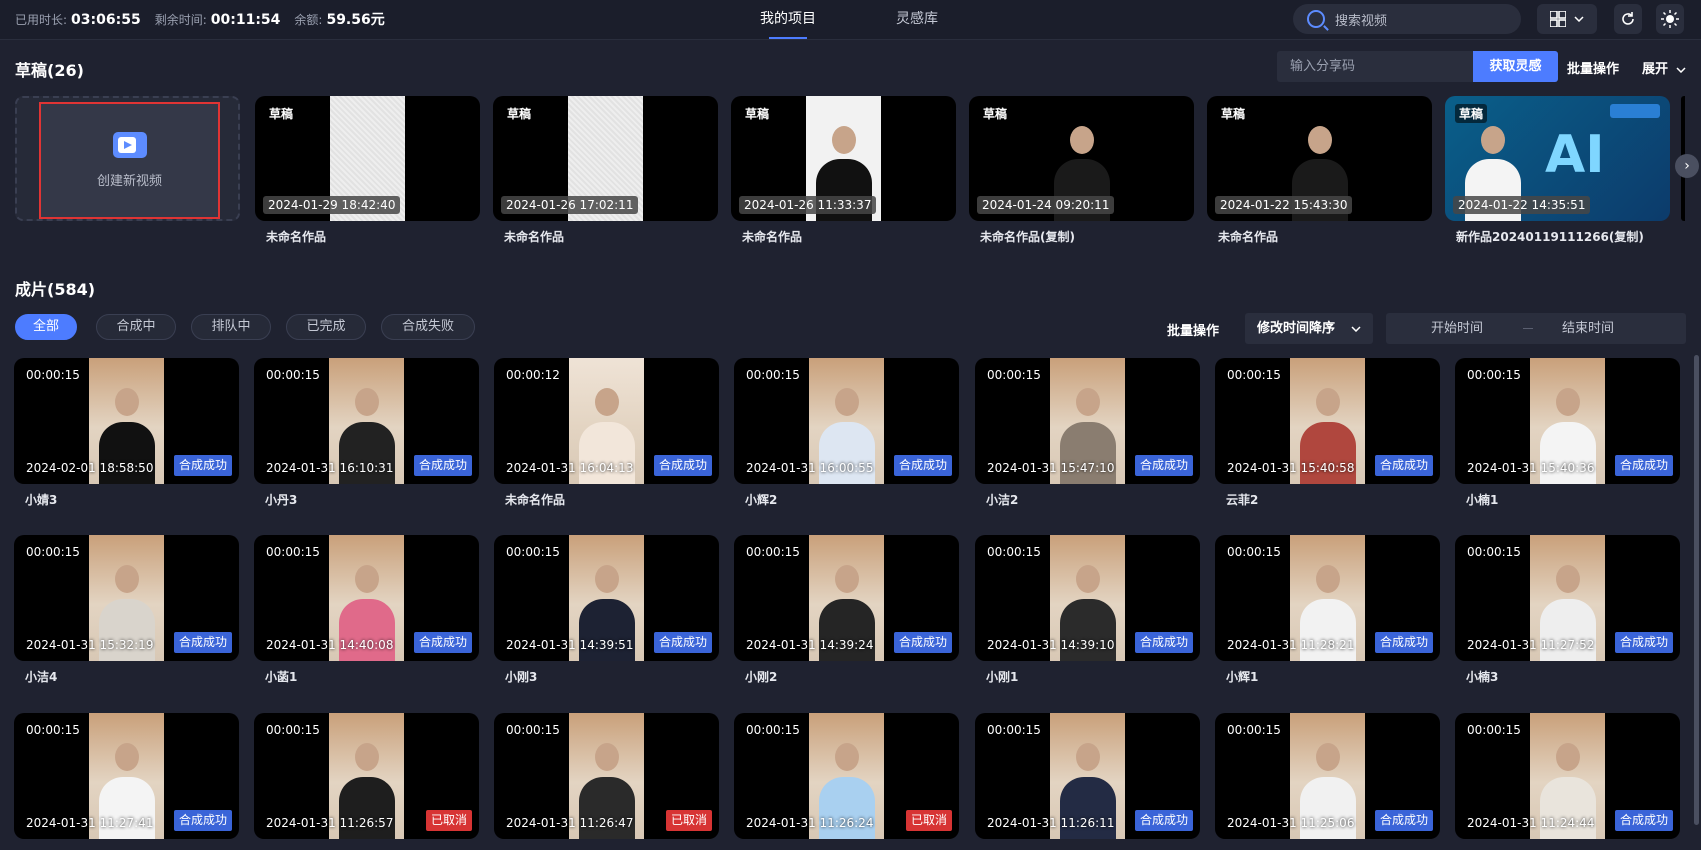 This screenshot has height=850, width=1701. What do you see at coordinates (1670, 19) in the screenshot?
I see `theme-toggle-button` at bounding box center [1670, 19].